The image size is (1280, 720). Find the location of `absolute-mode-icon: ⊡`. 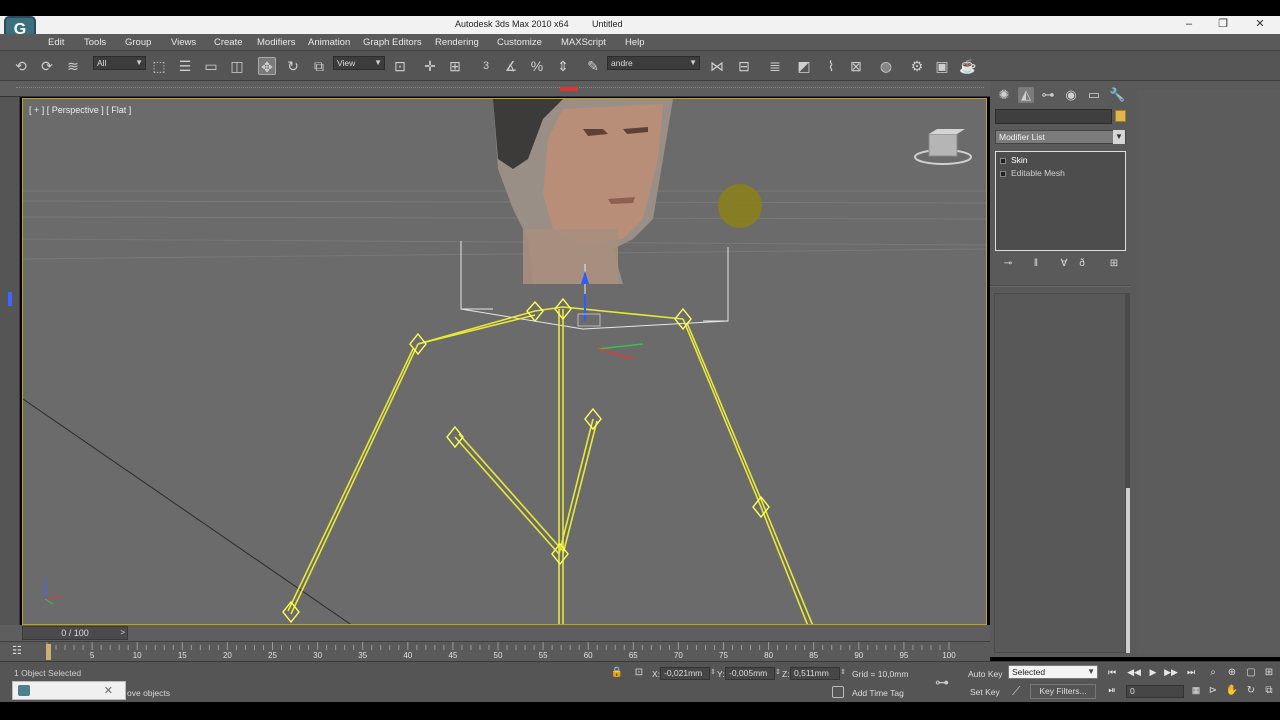

absolute-mode-icon: ⊡ is located at coordinates (639, 673).